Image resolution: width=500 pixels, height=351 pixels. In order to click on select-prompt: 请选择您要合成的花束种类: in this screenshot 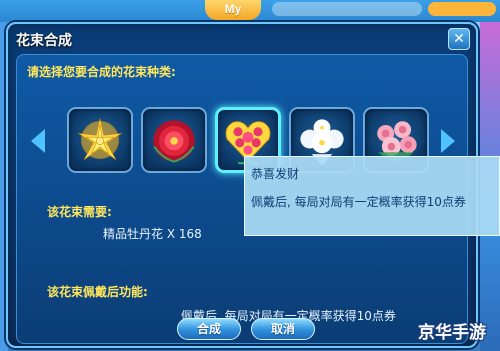, I will do `click(101, 72)`.